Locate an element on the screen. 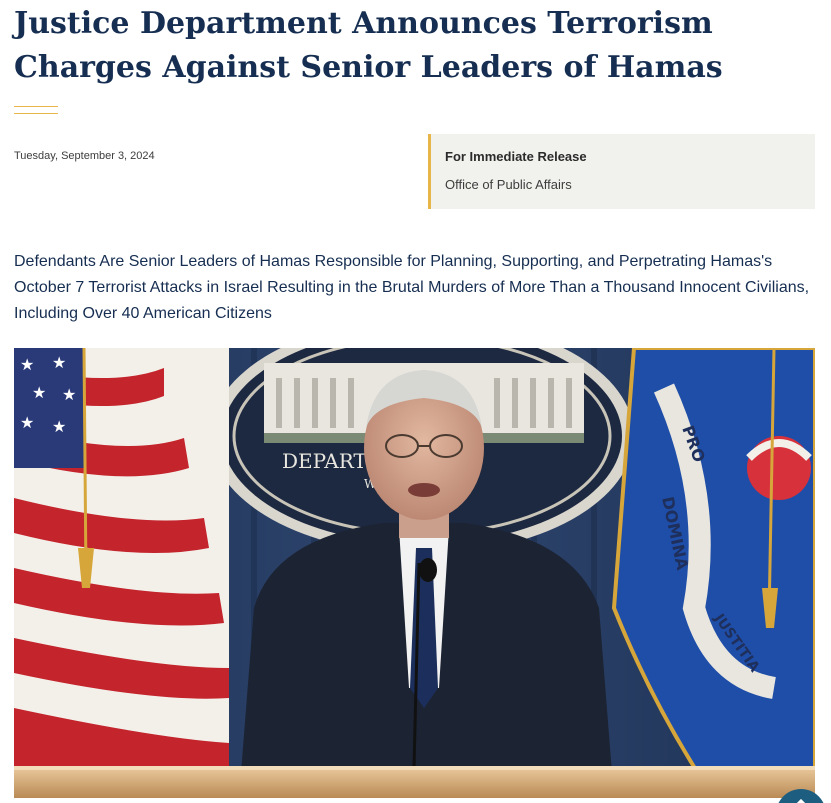 This screenshot has width=831, height=803. podium is located at coordinates (414, 783).